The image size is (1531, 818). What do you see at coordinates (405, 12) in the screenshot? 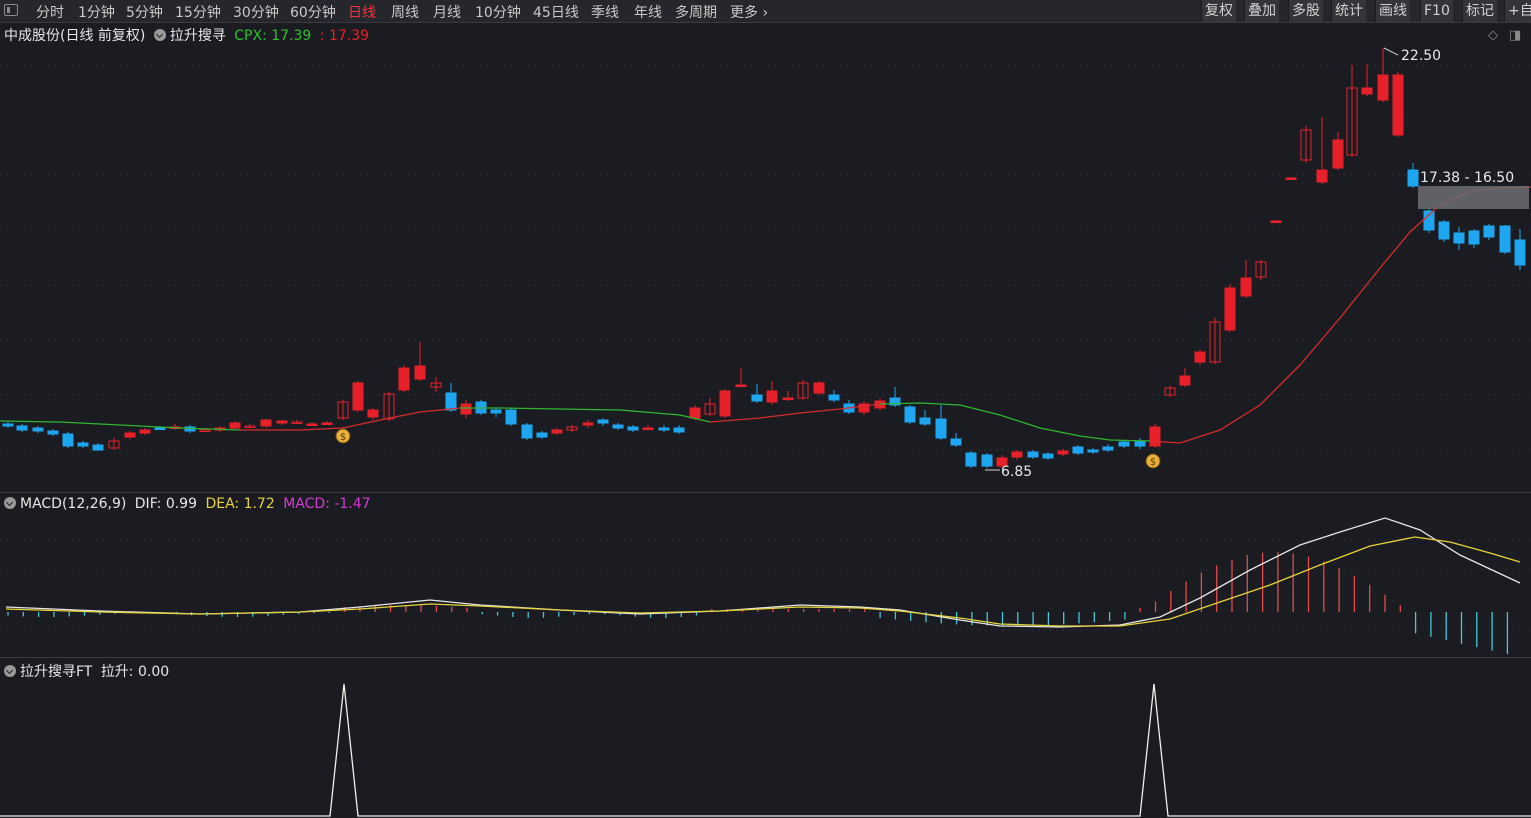
I see `period-tab-7: 周线` at bounding box center [405, 12].